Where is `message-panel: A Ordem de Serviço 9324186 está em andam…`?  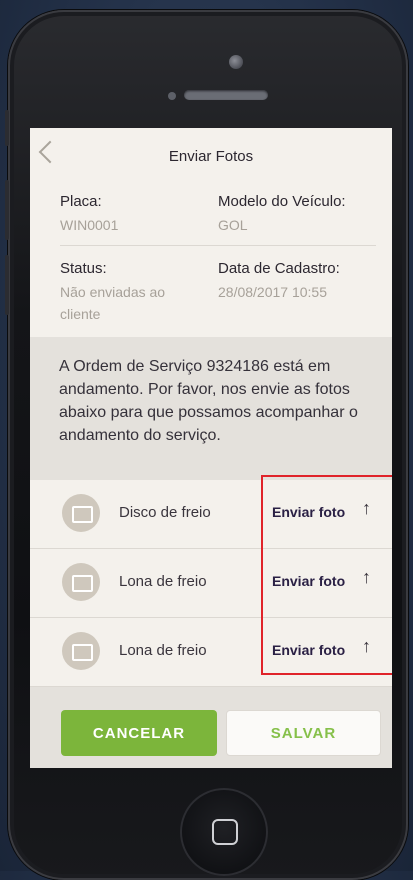
message-panel: A Ordem de Serviço 9324186 está em andam… is located at coordinates (211, 408).